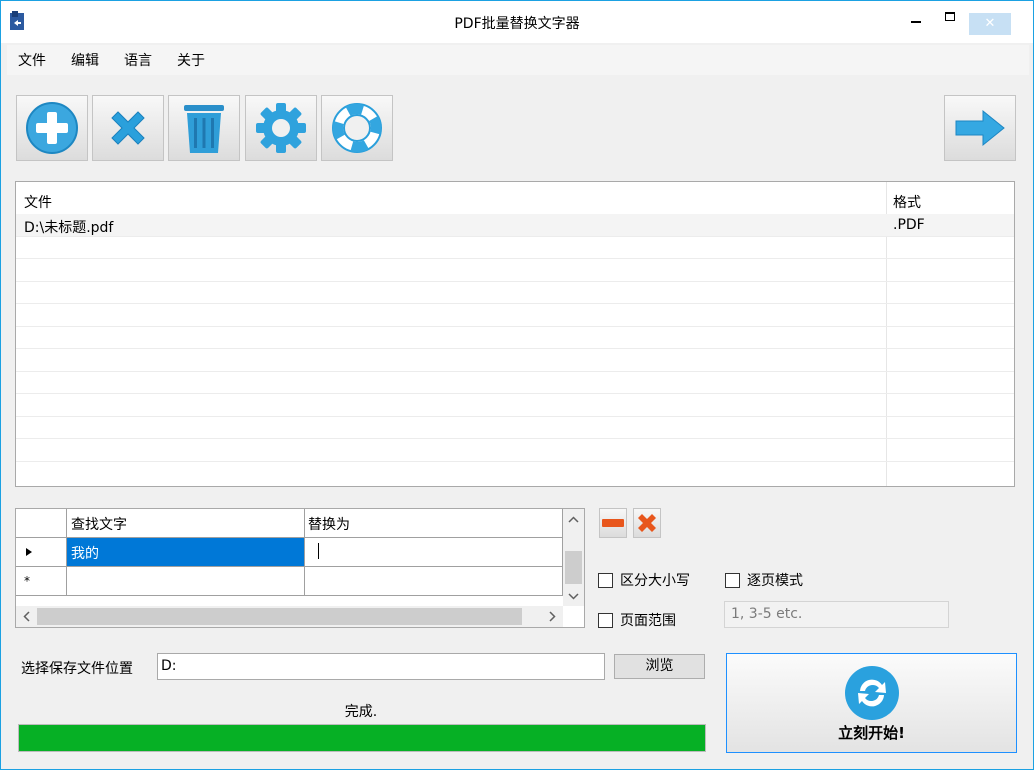  What do you see at coordinates (186, 552) in the screenshot?
I see `find-text-cell: 我的` at bounding box center [186, 552].